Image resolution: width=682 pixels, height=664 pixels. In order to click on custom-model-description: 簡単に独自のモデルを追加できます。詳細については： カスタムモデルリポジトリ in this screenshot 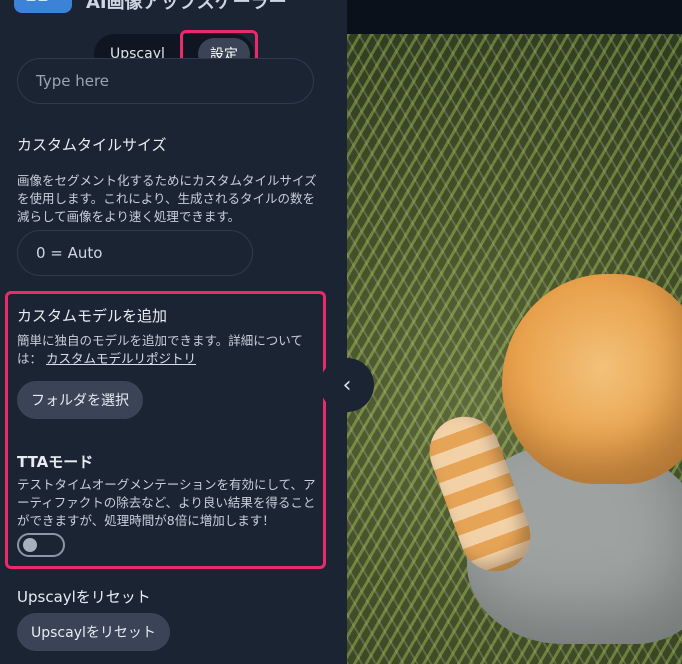, I will do `click(169, 350)`.